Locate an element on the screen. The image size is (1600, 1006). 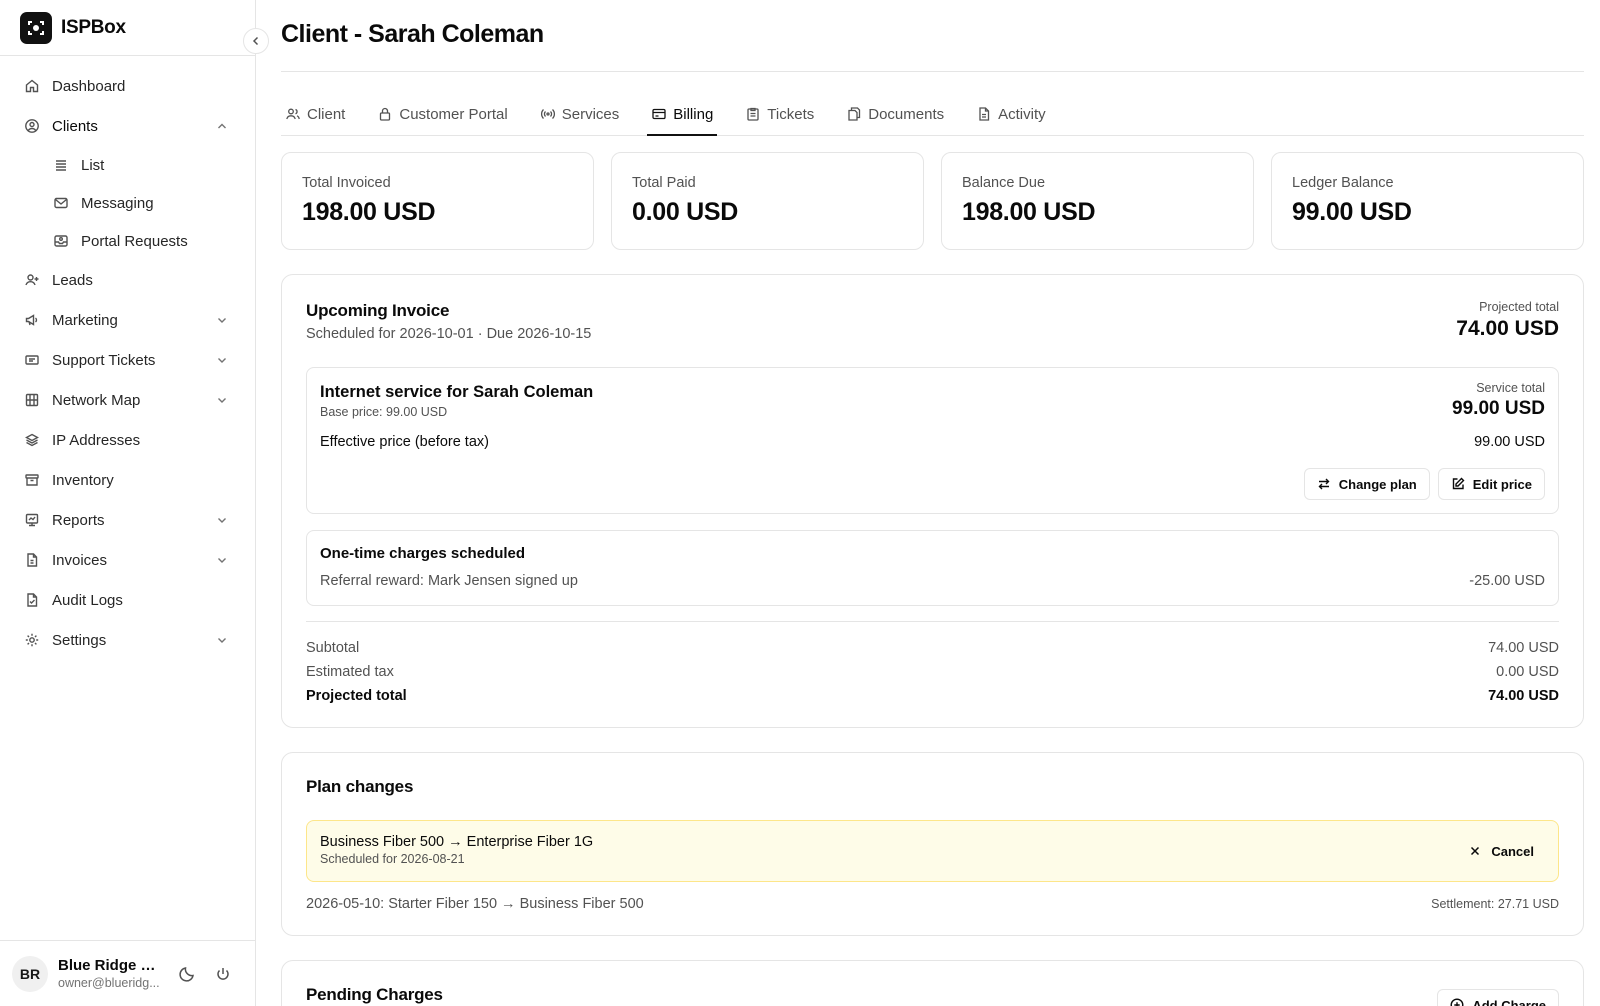
projected-total-label: Projected total is located at coordinates (1519, 307).